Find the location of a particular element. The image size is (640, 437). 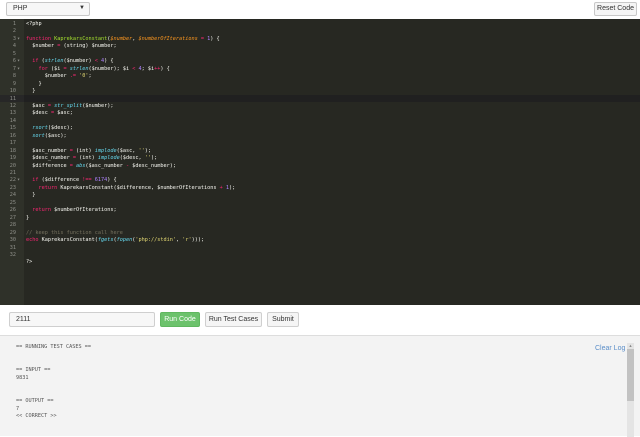

submit-button: Submit is located at coordinates (283, 319).